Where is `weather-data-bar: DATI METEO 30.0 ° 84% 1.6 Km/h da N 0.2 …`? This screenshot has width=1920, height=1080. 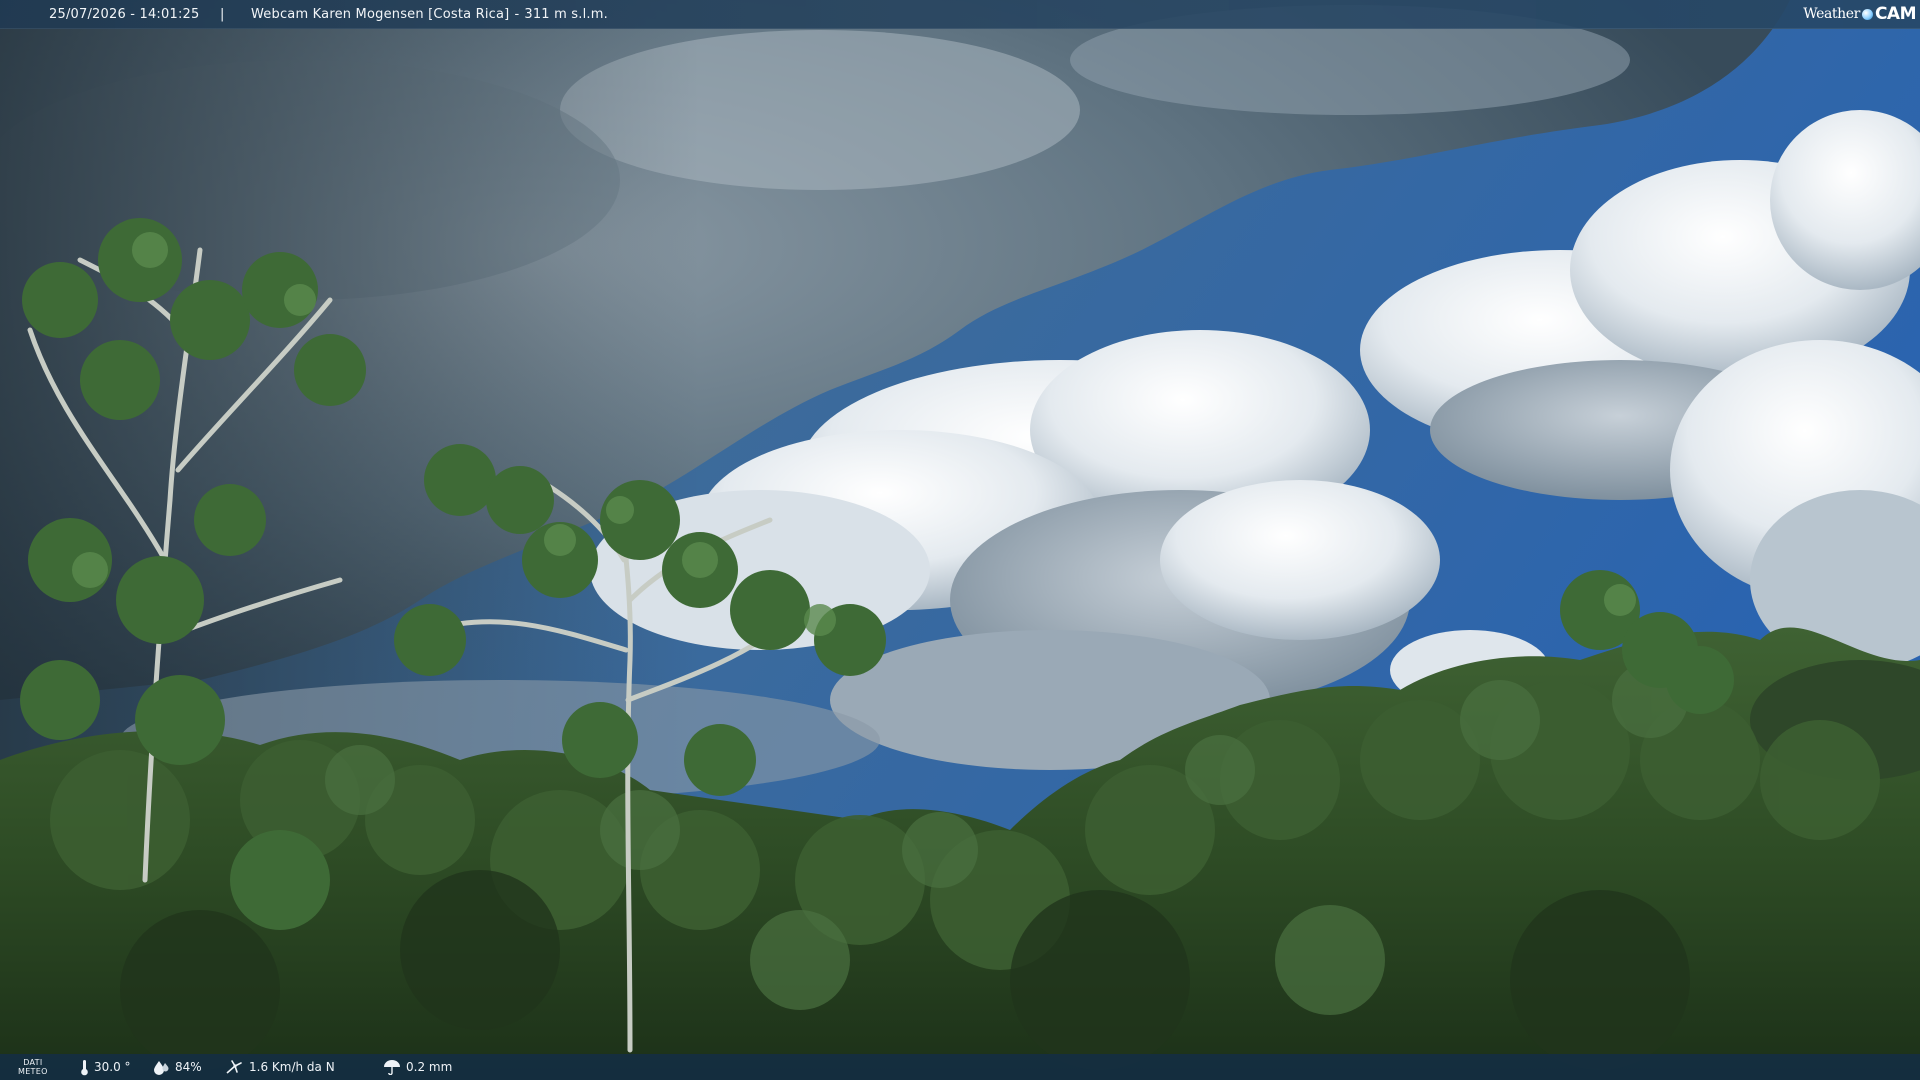 weather-data-bar: DATI METEO 30.0 ° 84% 1.6 Km/h da N 0.2 … is located at coordinates (960, 1067).